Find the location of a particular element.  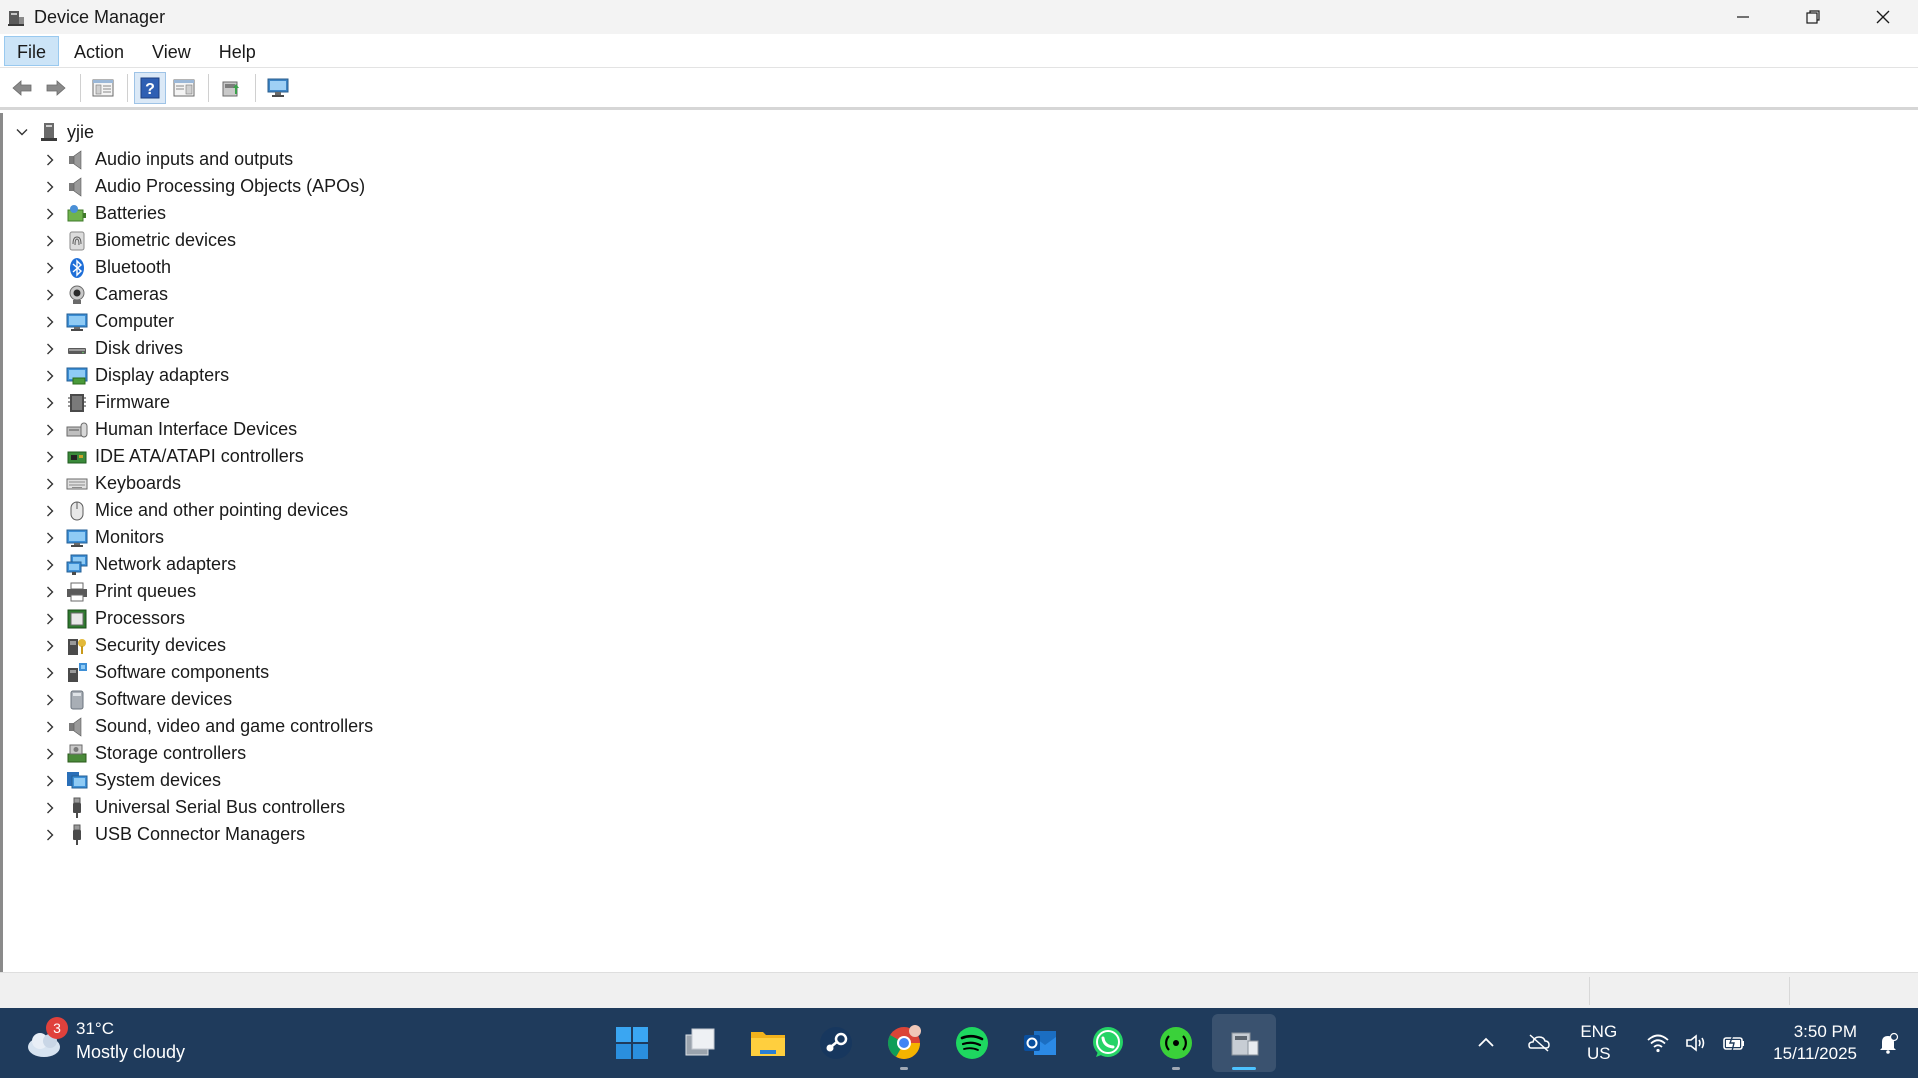

tree-node-bluetooth: Bluetooth is located at coordinates (206, 267).